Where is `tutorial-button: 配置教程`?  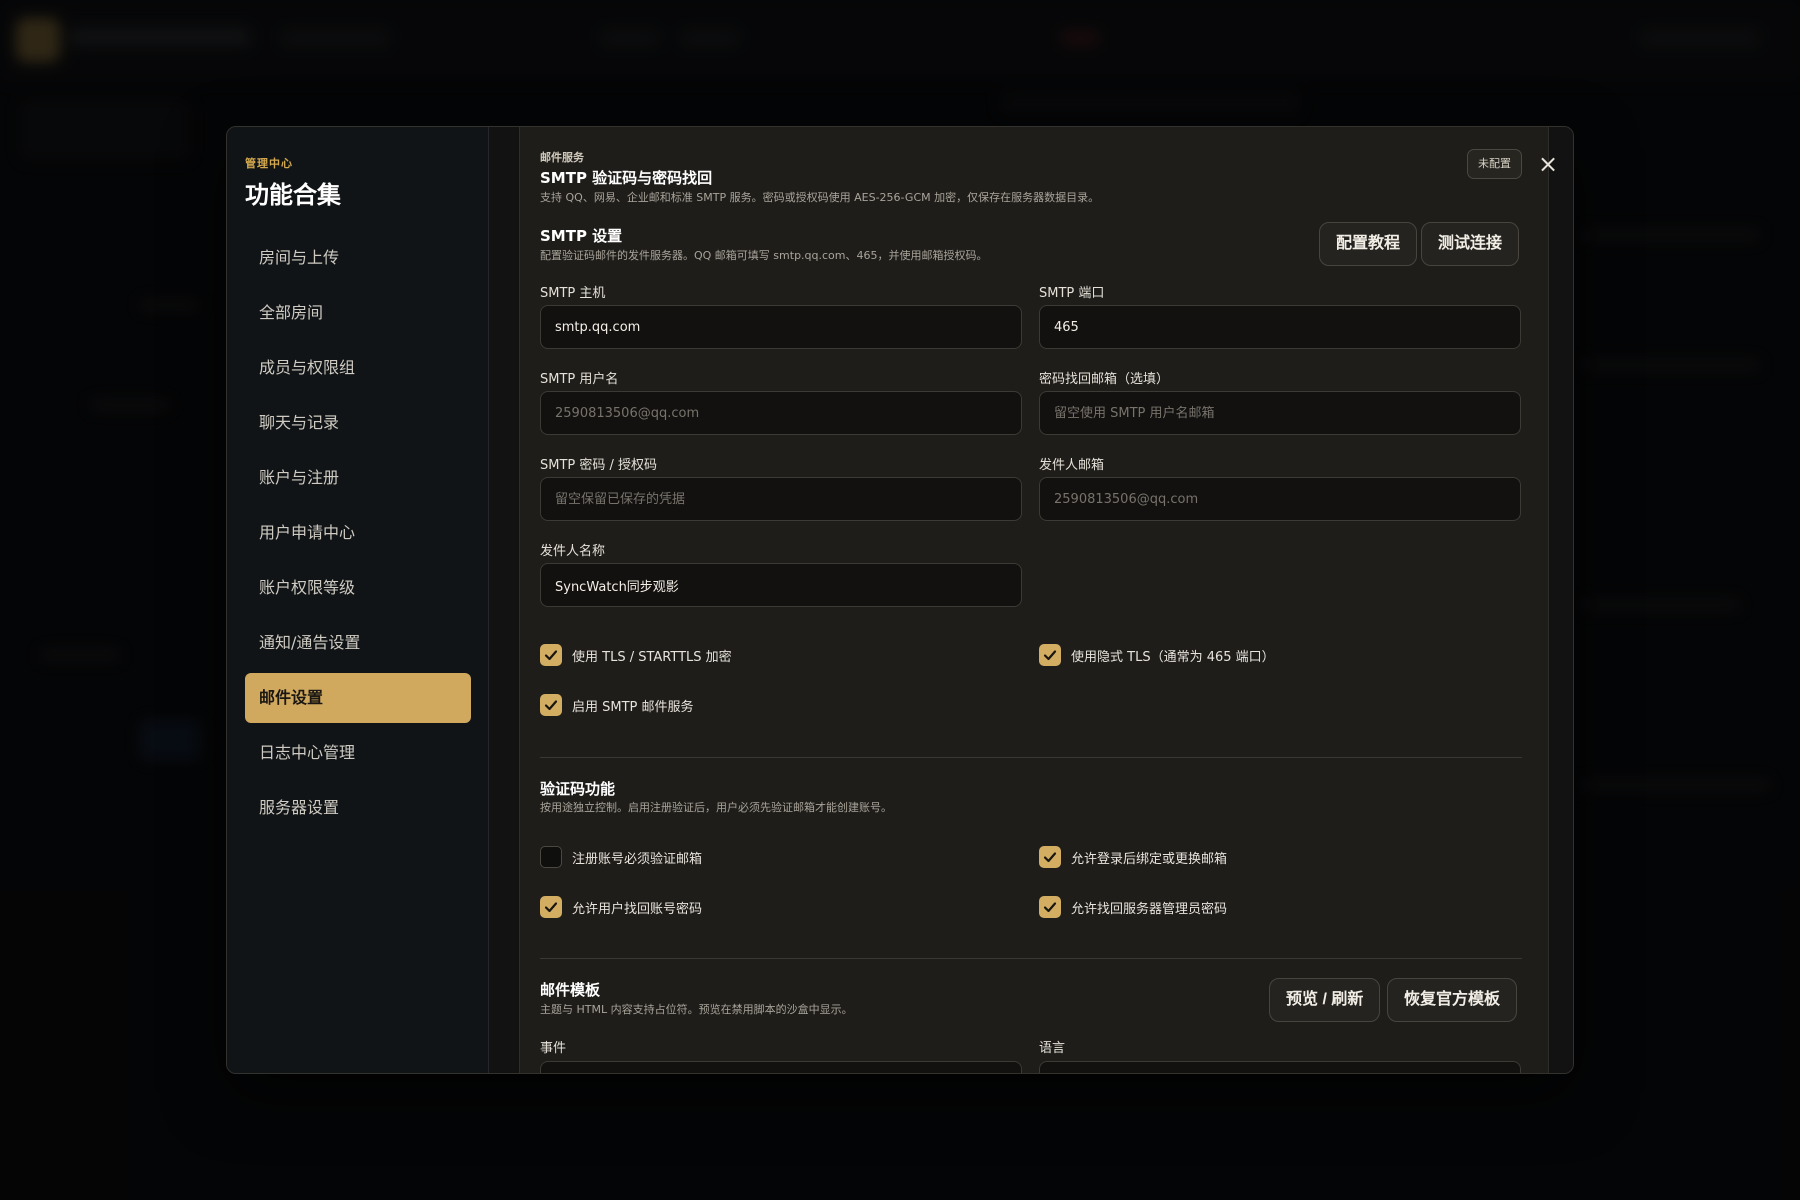 tutorial-button: 配置教程 is located at coordinates (1368, 244).